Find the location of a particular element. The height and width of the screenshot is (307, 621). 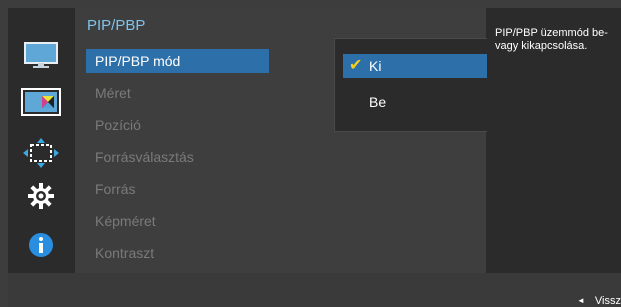

gear-icon is located at coordinates (41, 196).